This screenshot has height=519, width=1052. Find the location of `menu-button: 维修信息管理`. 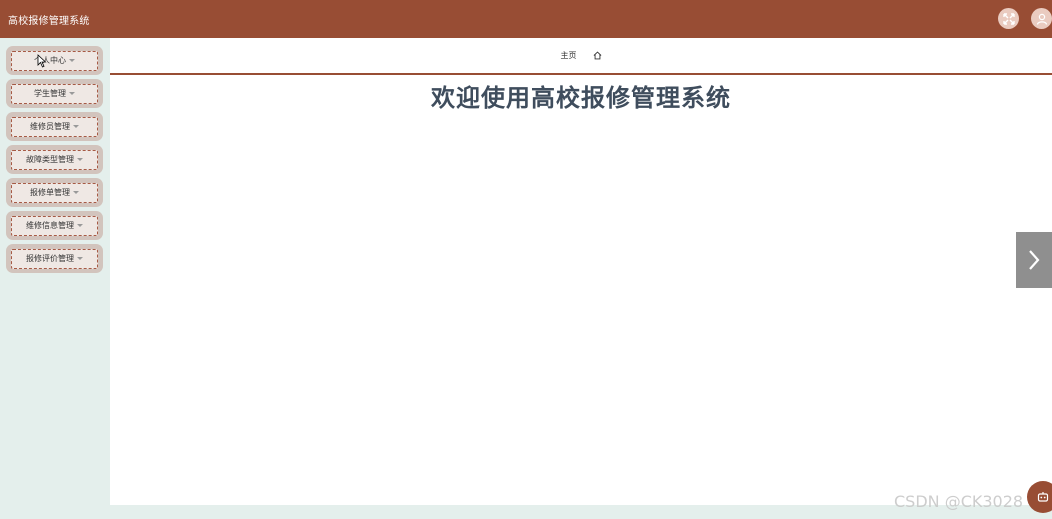

menu-button: 维修信息管理 is located at coordinates (54, 225).